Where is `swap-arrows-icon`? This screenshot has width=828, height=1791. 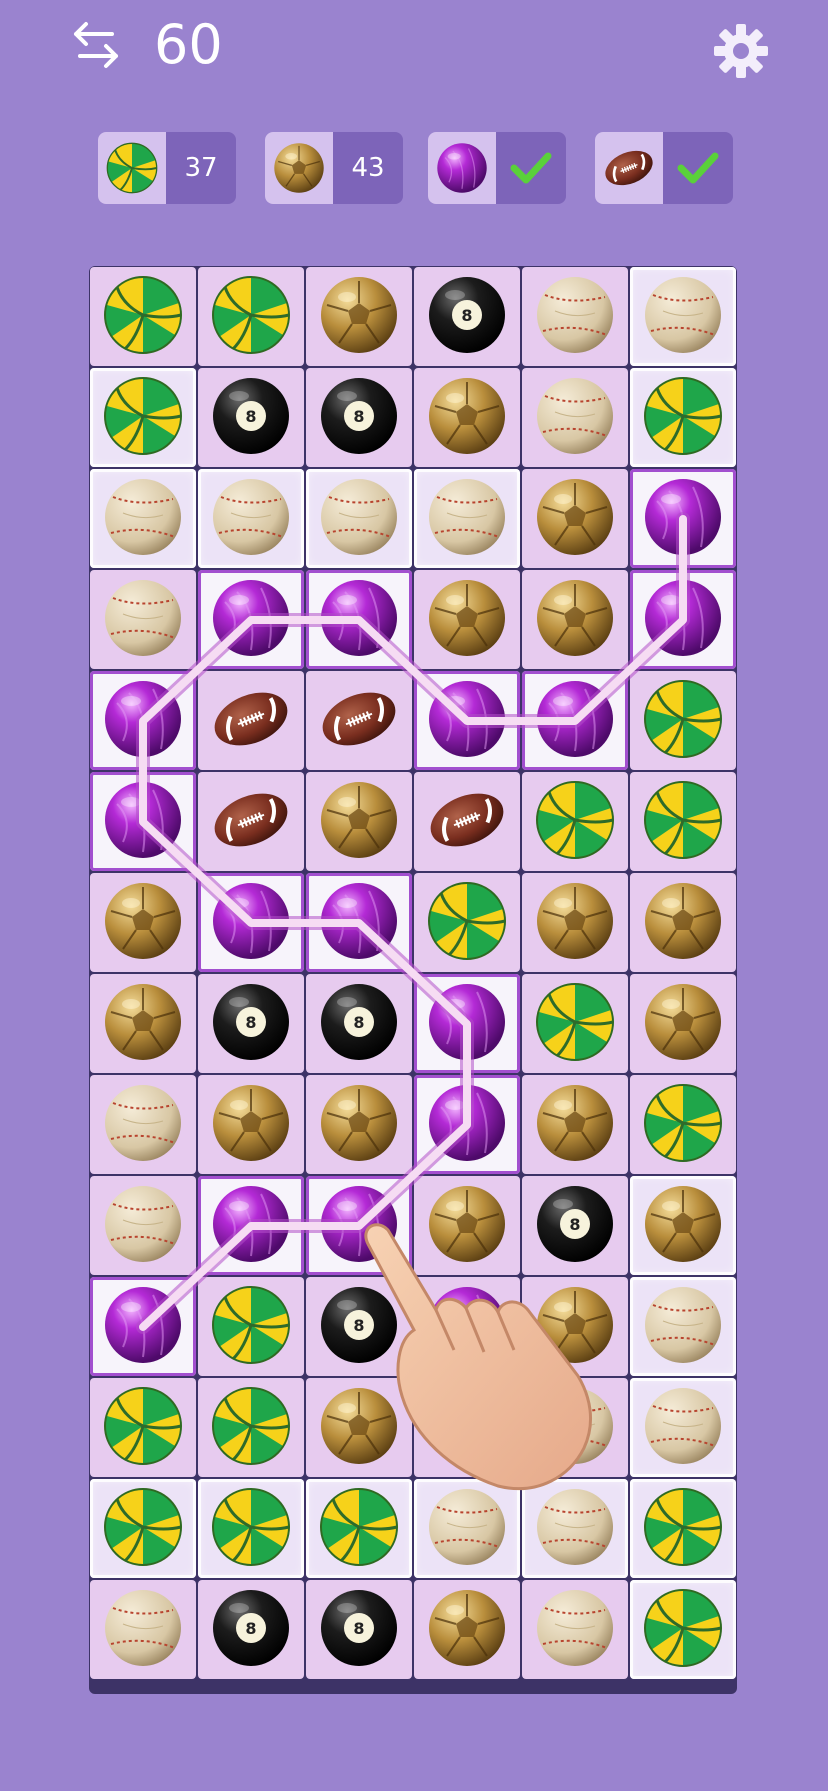 swap-arrows-icon is located at coordinates (96, 44).